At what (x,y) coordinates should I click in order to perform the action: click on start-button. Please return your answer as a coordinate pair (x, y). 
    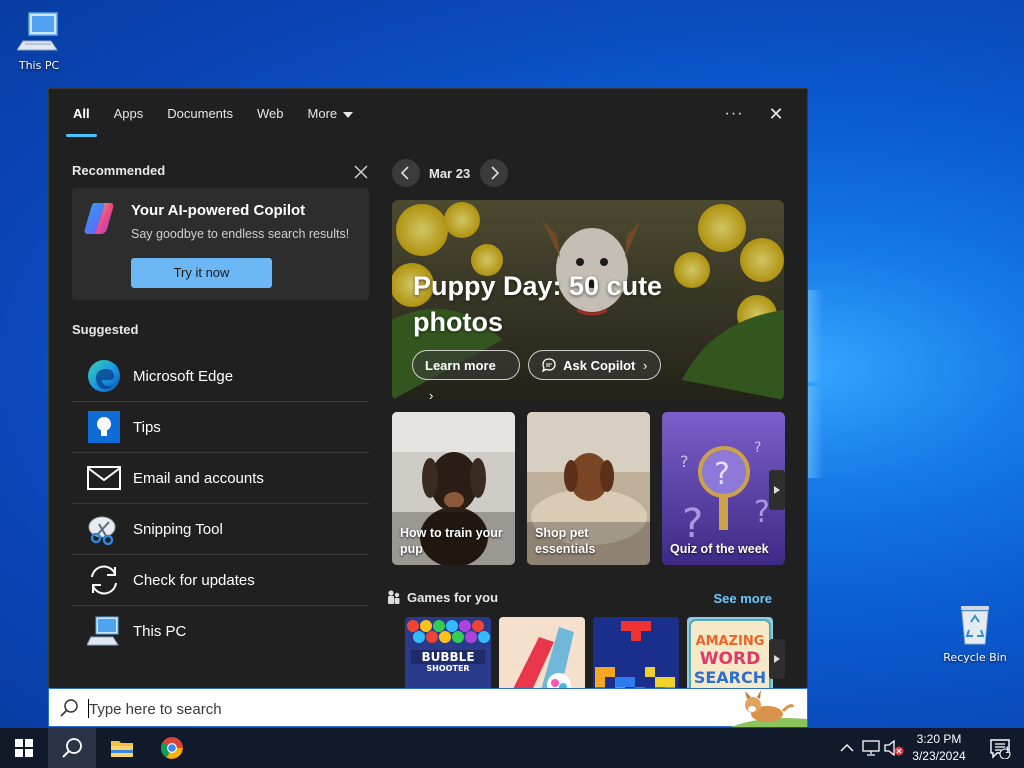
    Looking at the image, I should click on (24, 748).